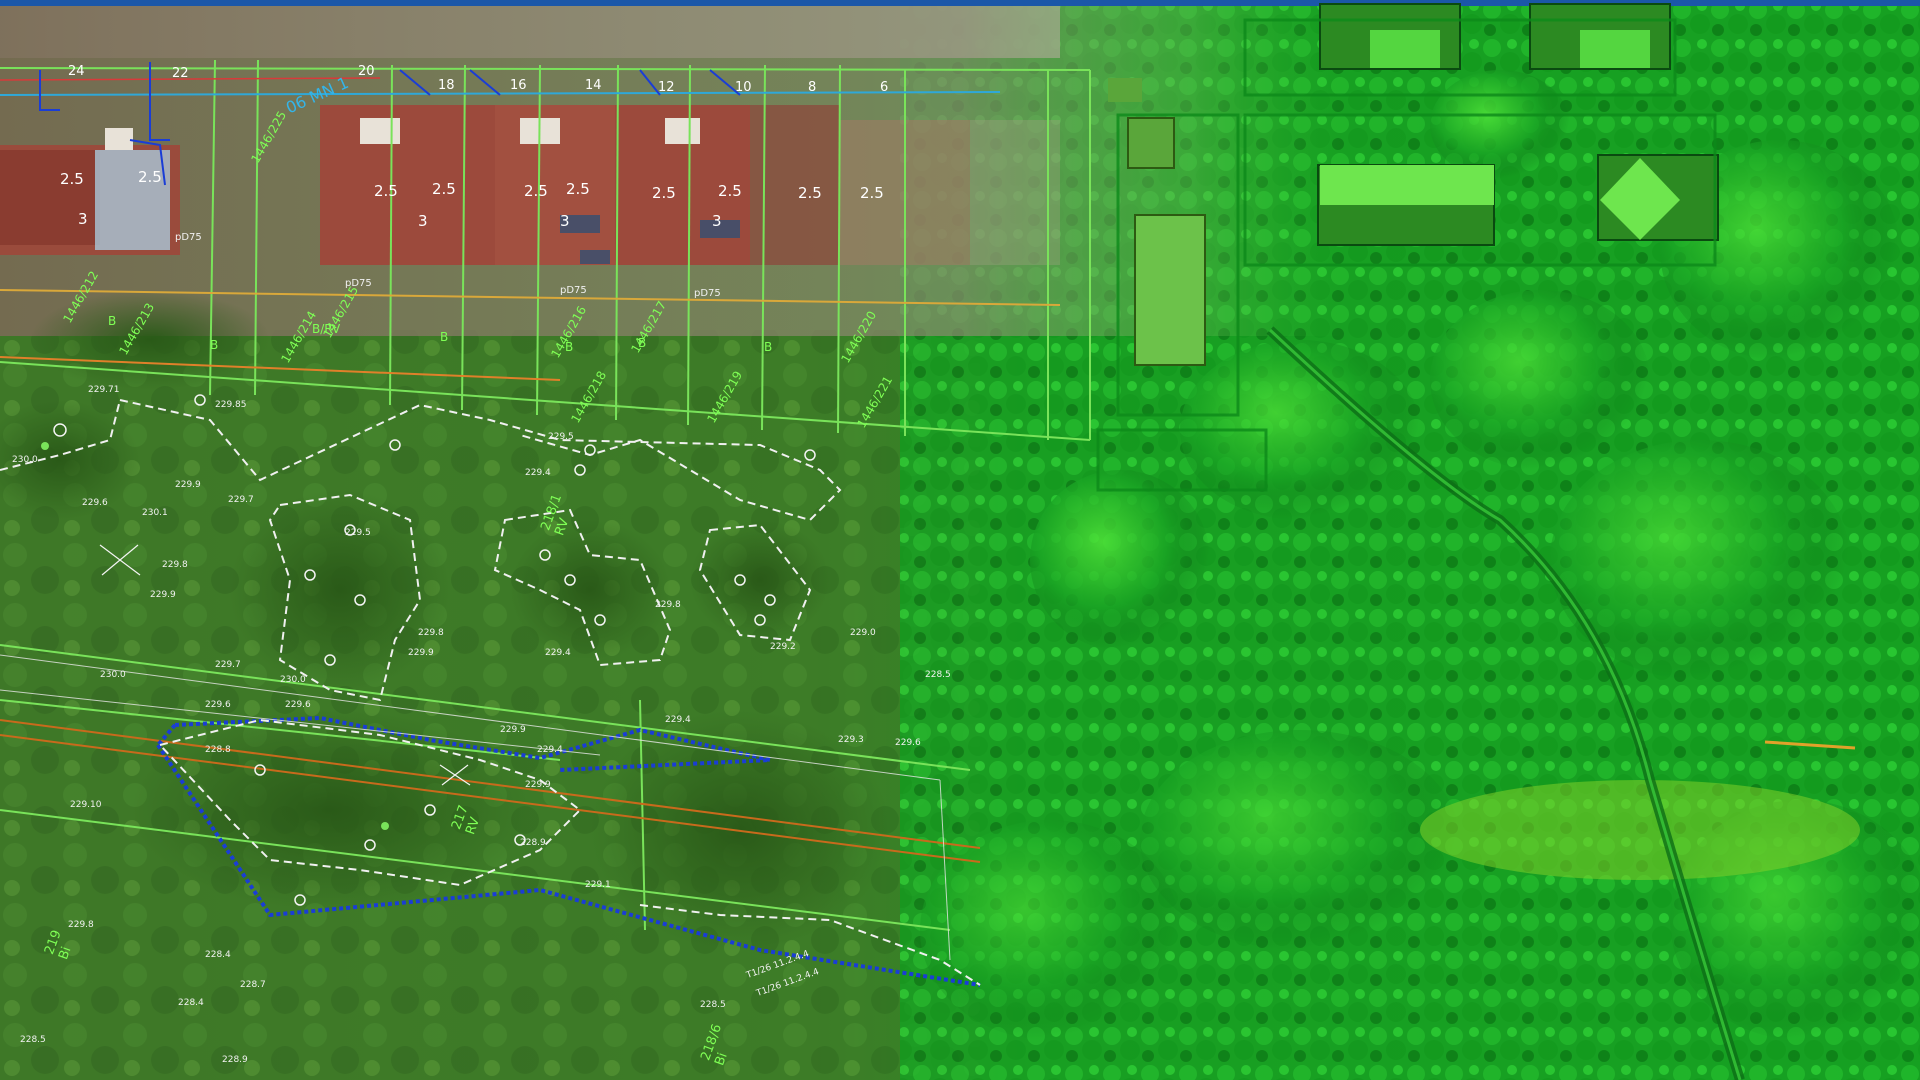  Describe the element at coordinates (851, 740) in the screenshot. I see `spot-height: 229.3` at that location.